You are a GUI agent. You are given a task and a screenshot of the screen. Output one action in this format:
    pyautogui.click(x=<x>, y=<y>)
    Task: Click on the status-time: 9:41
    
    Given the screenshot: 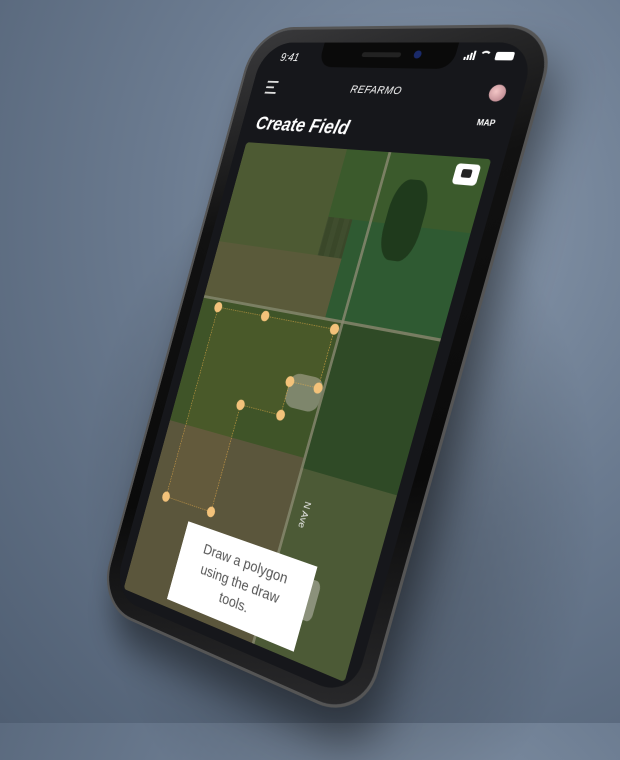 What is the action you would take?
    pyautogui.click(x=289, y=57)
    